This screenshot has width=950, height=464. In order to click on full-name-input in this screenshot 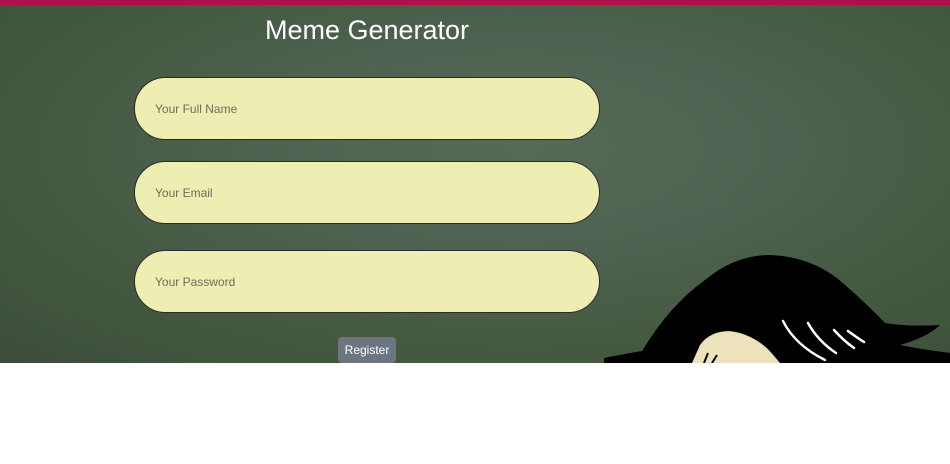, I will do `click(367, 108)`.